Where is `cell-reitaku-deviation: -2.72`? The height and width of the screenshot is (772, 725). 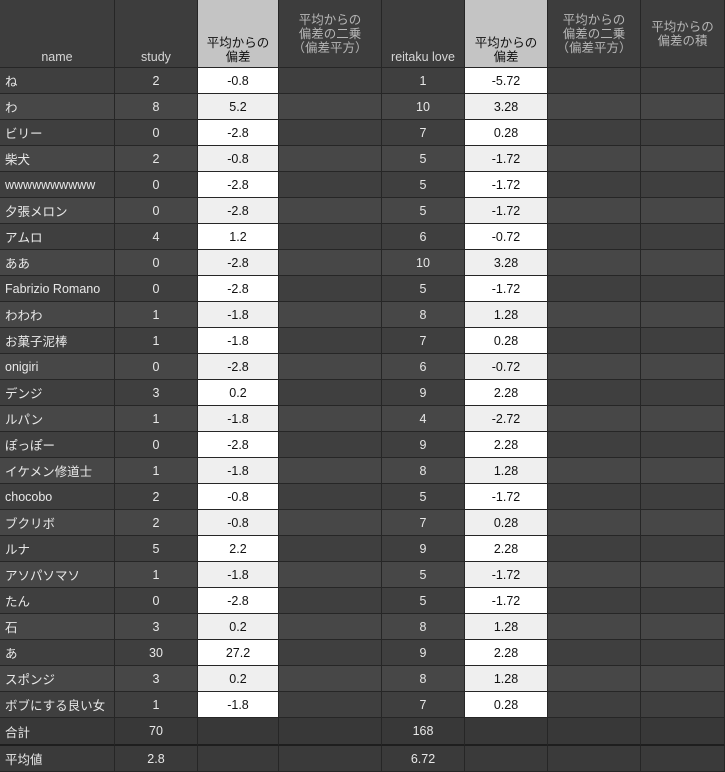 cell-reitaku-deviation: -2.72 is located at coordinates (506, 419).